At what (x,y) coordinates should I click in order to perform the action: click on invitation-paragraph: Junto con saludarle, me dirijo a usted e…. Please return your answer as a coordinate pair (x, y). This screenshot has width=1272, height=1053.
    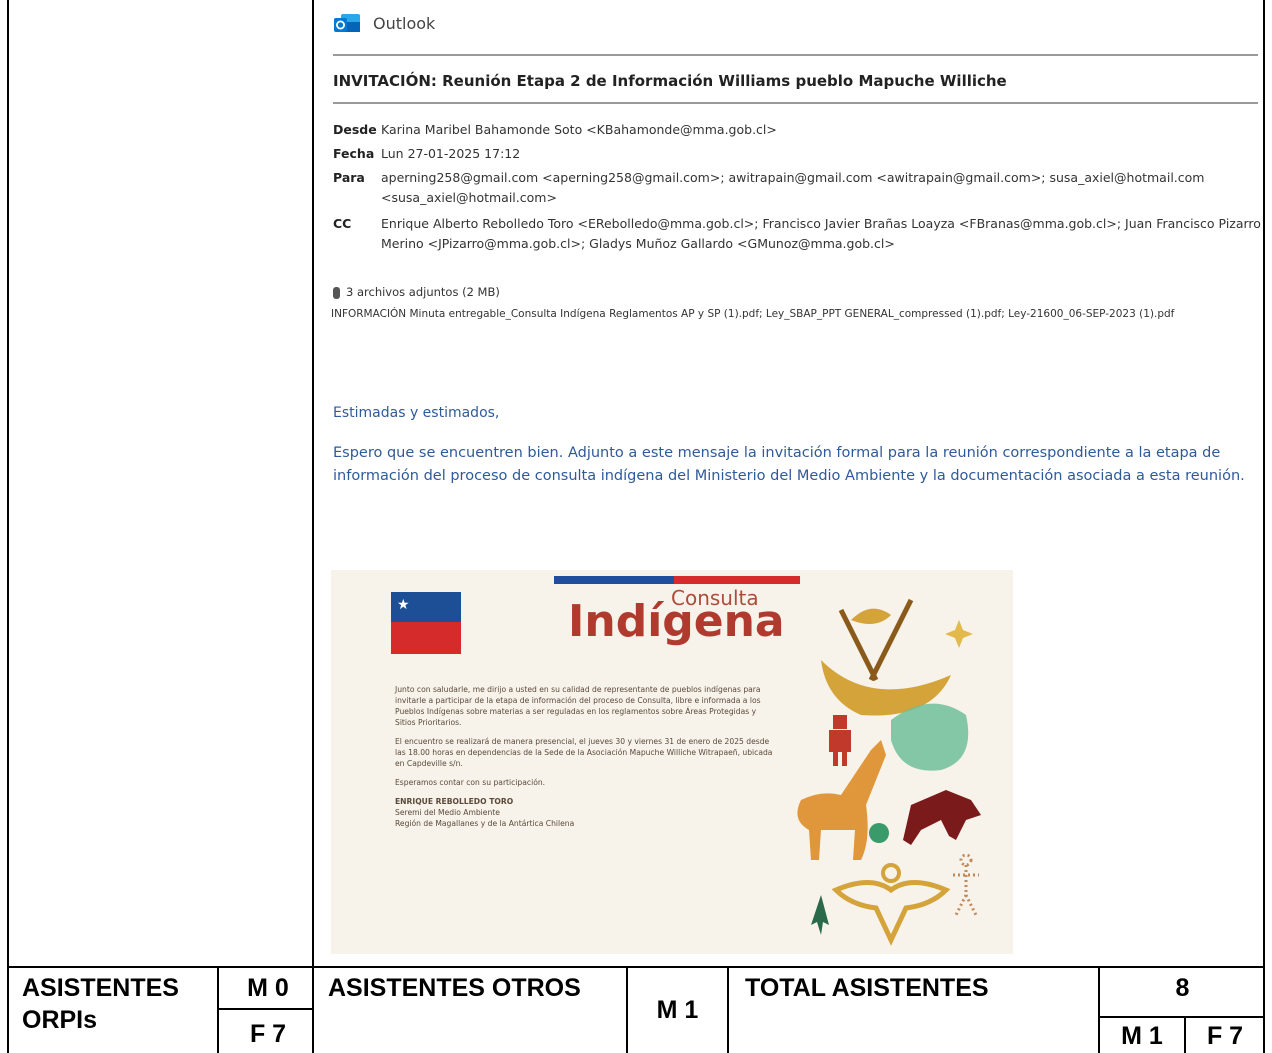
    Looking at the image, I should click on (578, 706).